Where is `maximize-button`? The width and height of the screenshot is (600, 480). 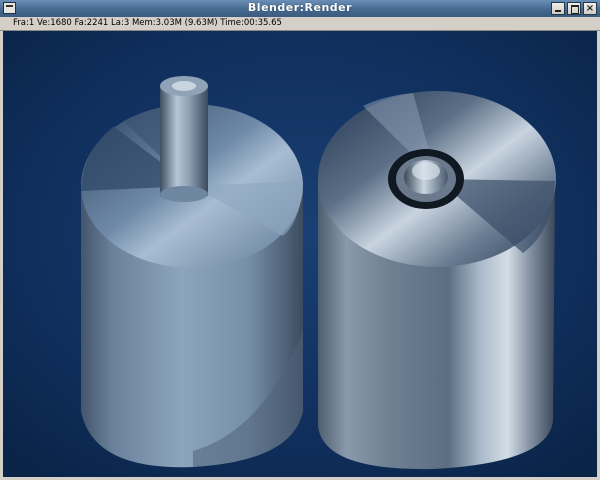 maximize-button is located at coordinates (574, 8).